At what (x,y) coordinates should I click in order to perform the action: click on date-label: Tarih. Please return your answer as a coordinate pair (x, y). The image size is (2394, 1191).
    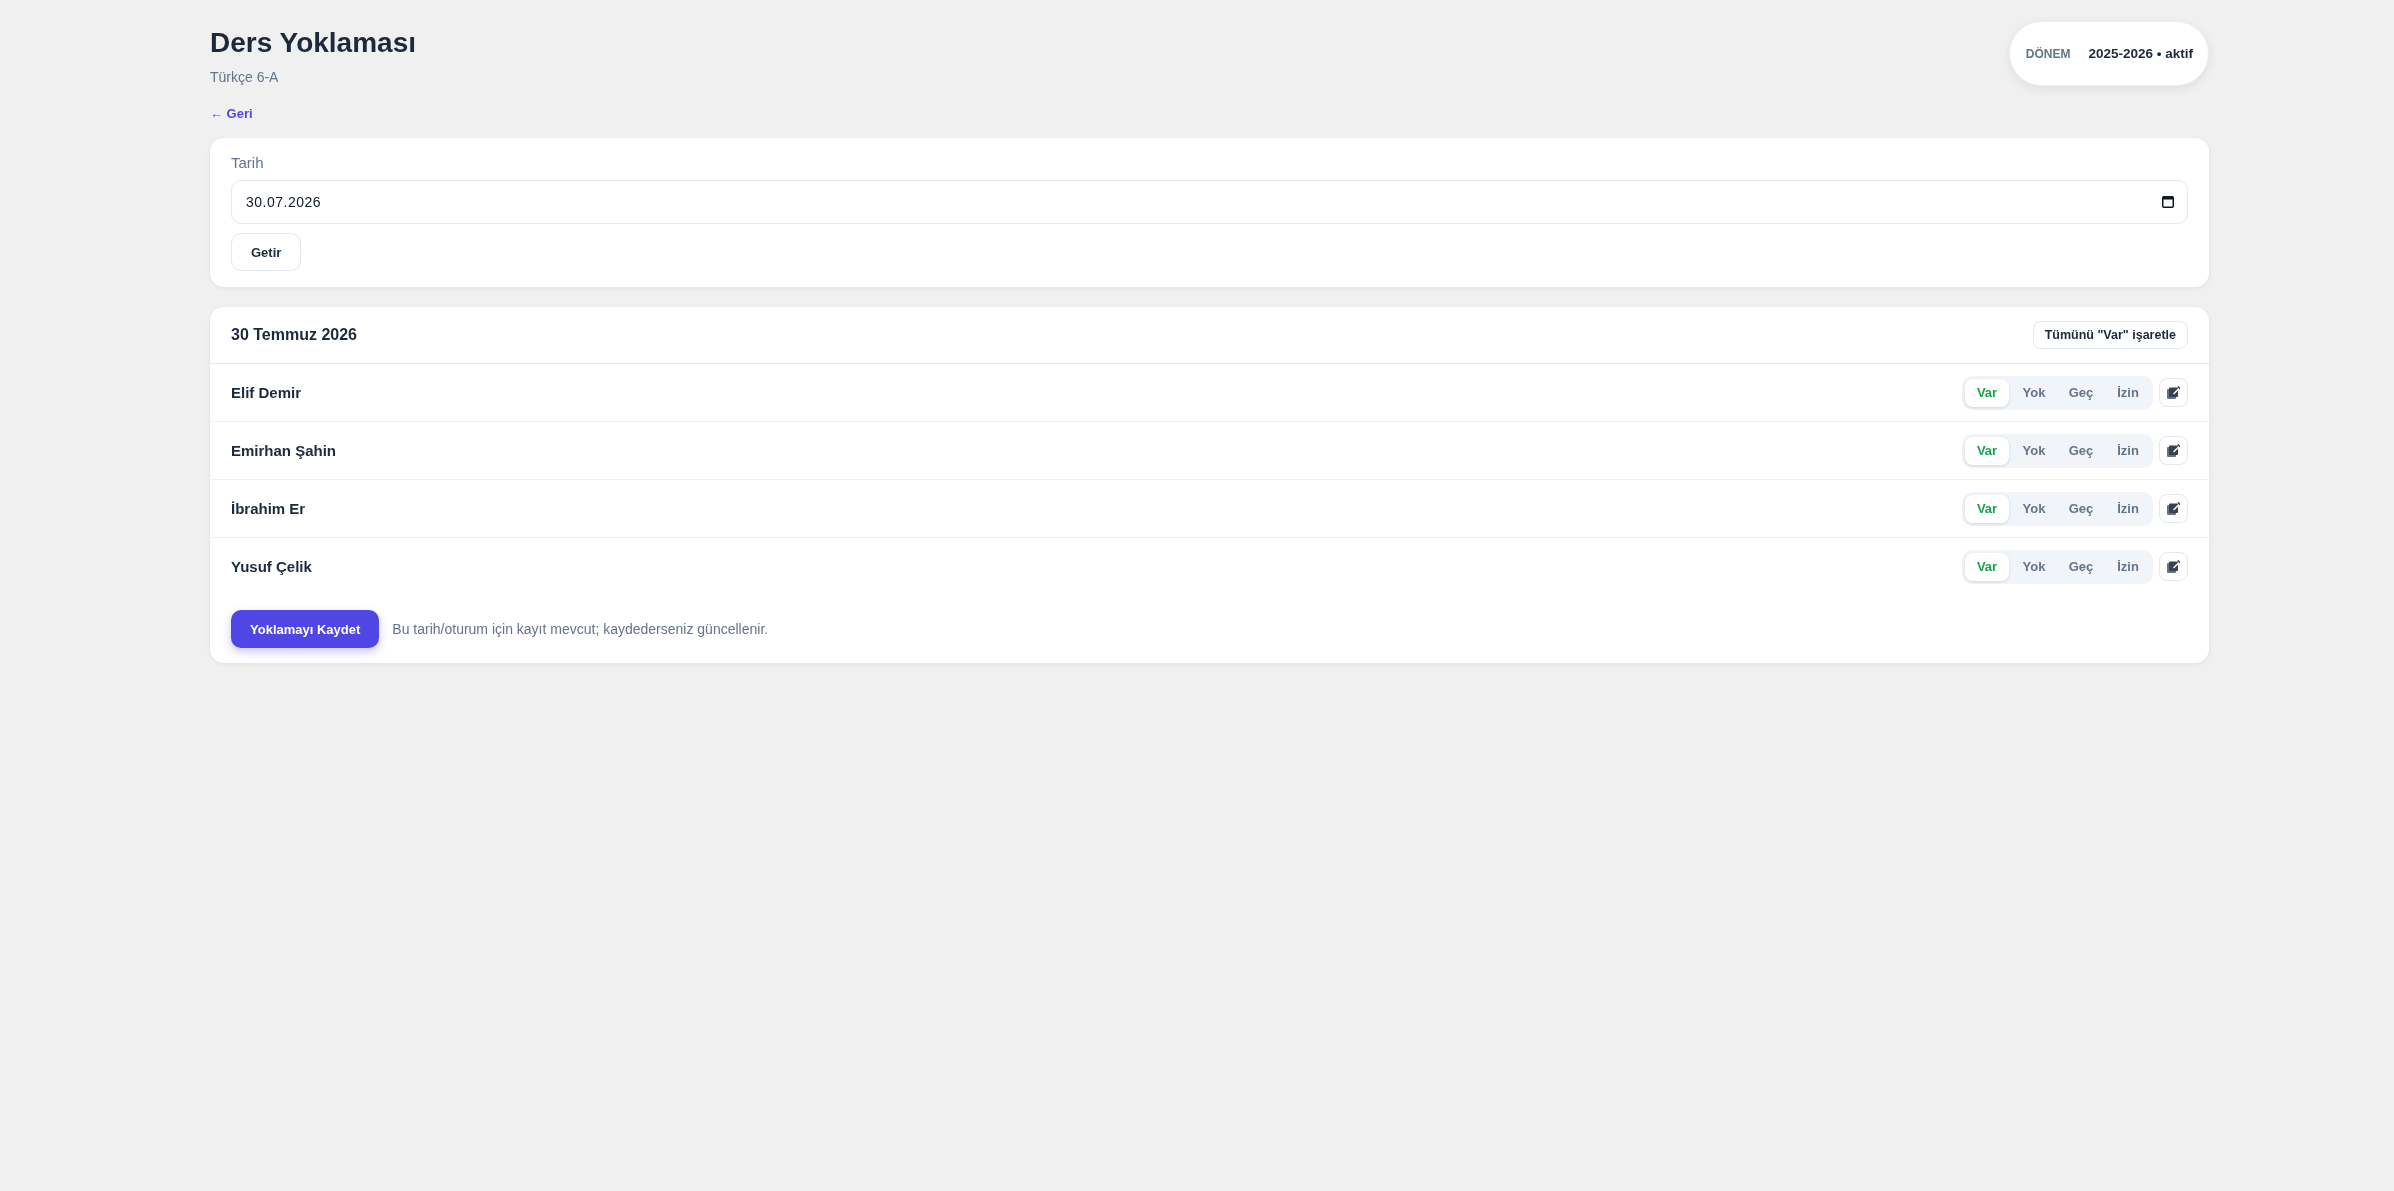
    Looking at the image, I should click on (247, 163).